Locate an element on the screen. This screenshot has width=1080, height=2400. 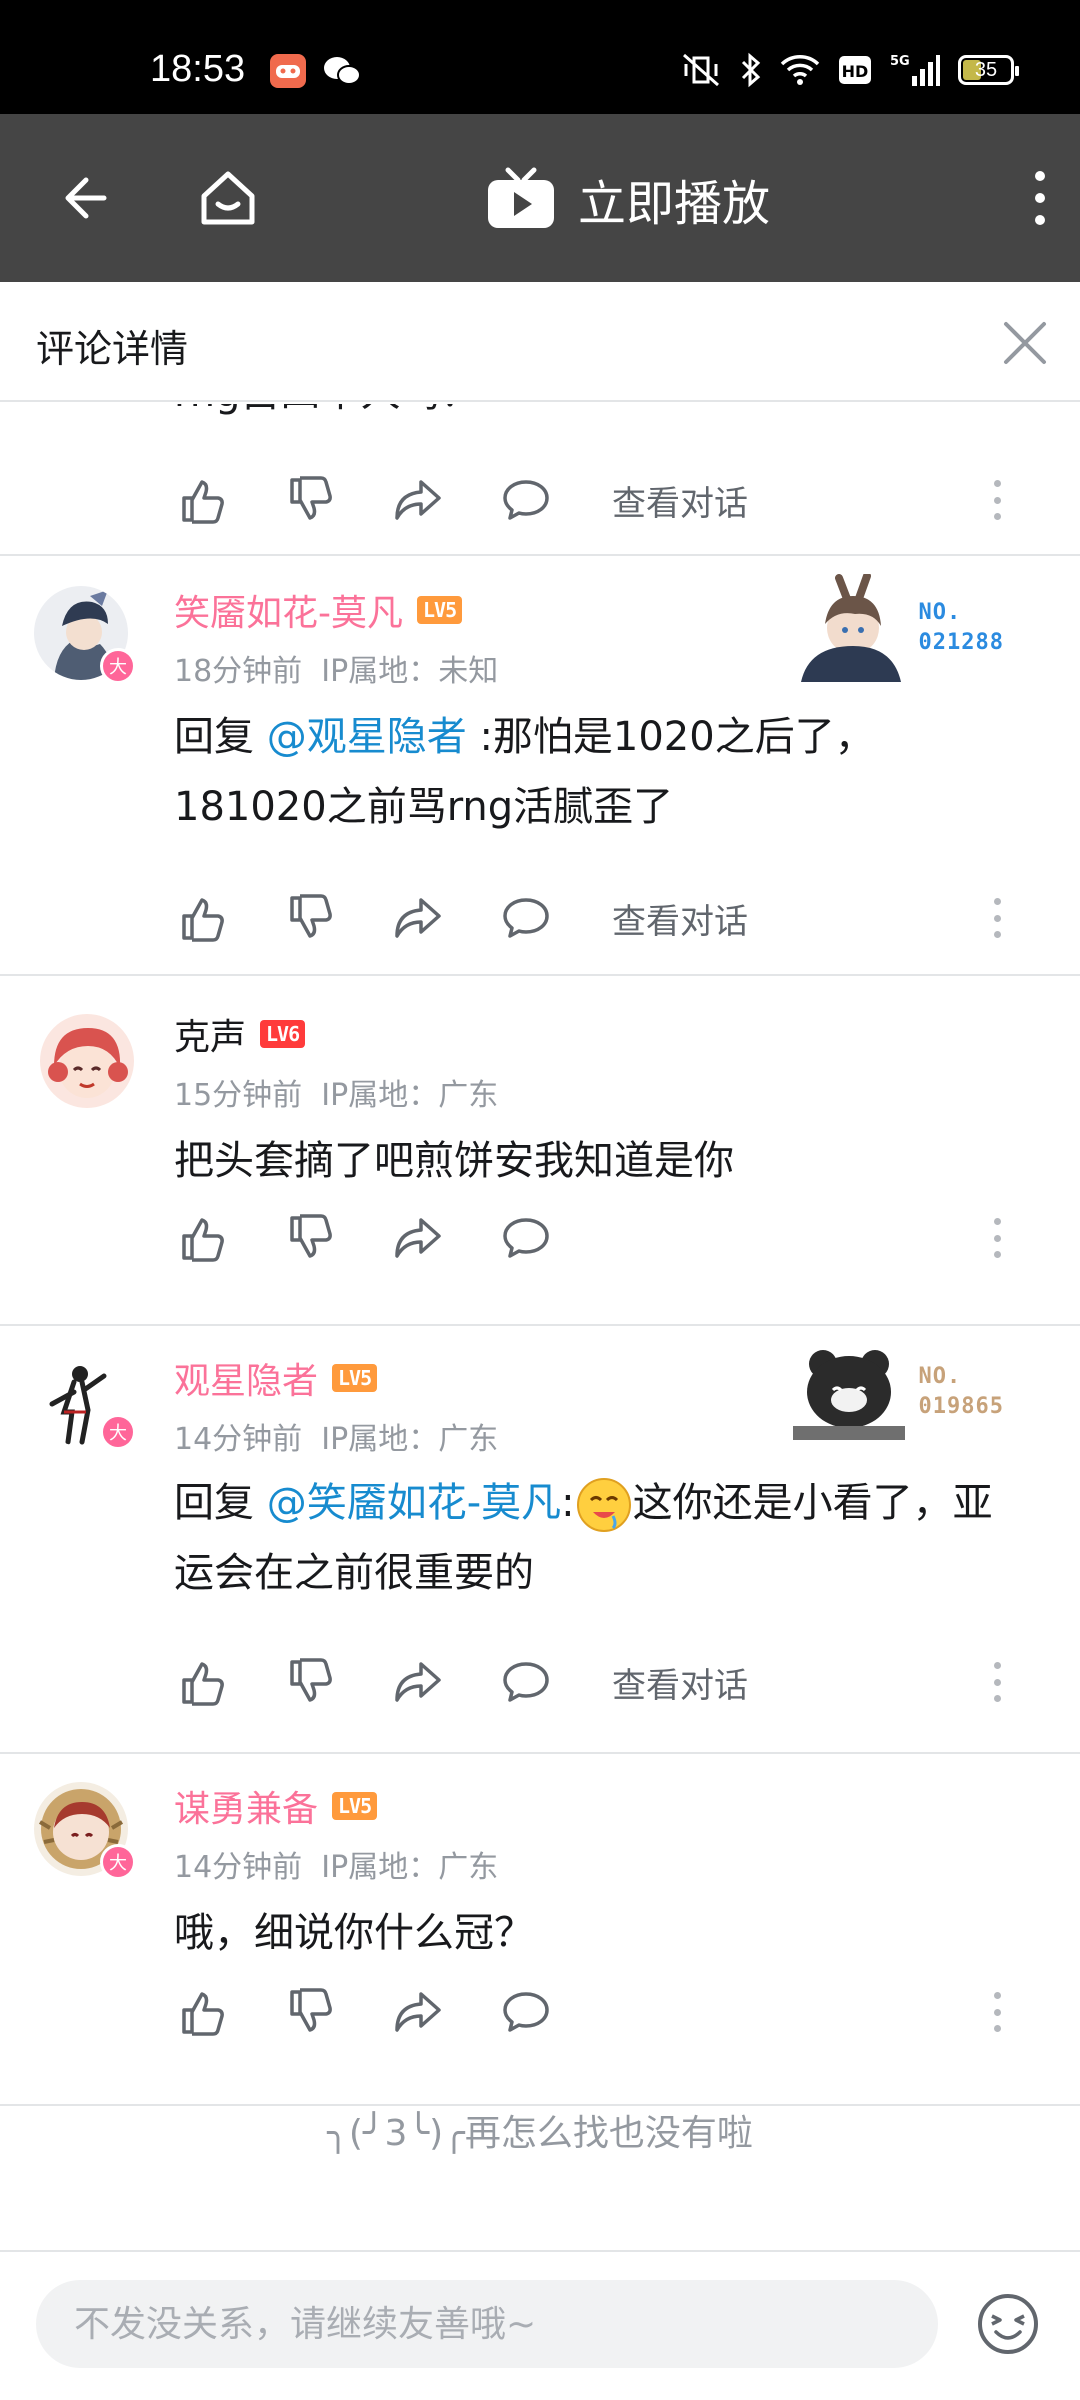
comment-meta: 15分钟前 IP属地：广东 is located at coordinates (336, 1092).